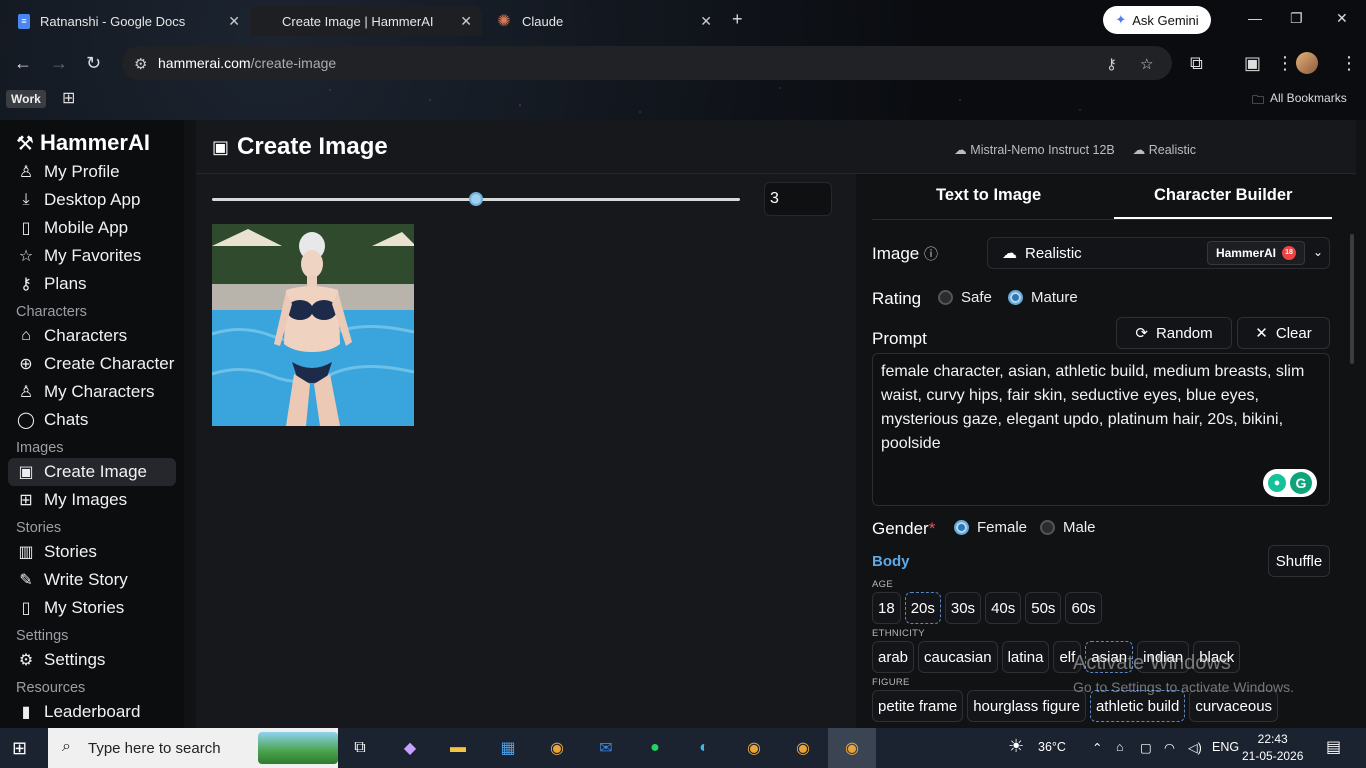  I want to click on figure-chip: petite frame, so click(918, 706).